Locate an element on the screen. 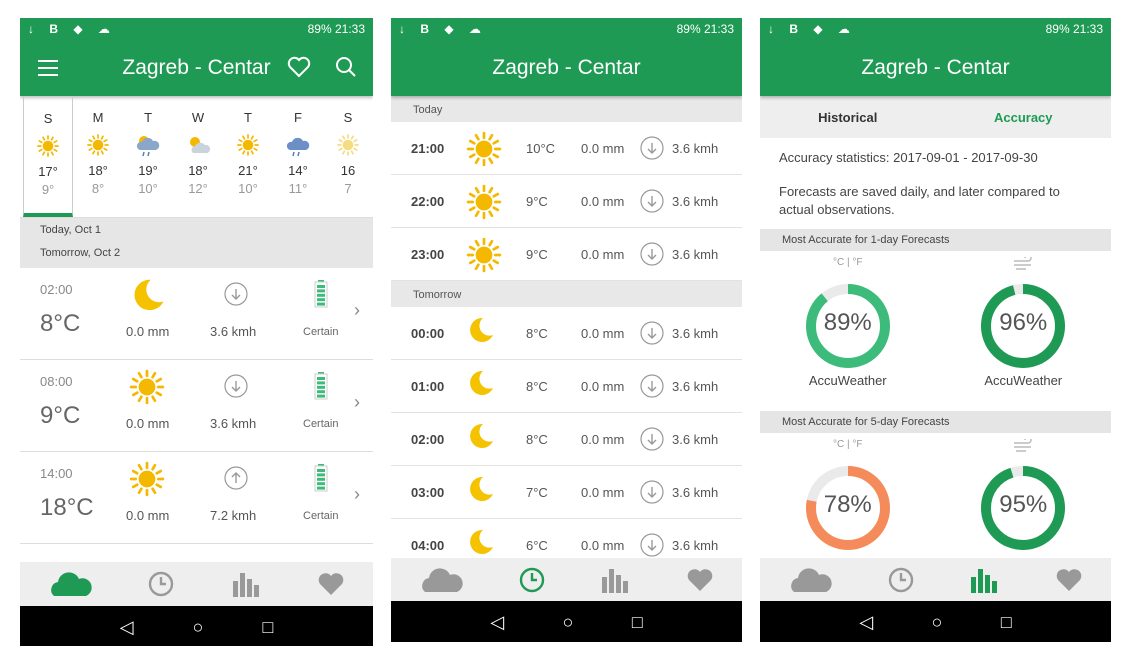  tomorrow-header: Tomorrow, Oct 2 is located at coordinates (196, 255).